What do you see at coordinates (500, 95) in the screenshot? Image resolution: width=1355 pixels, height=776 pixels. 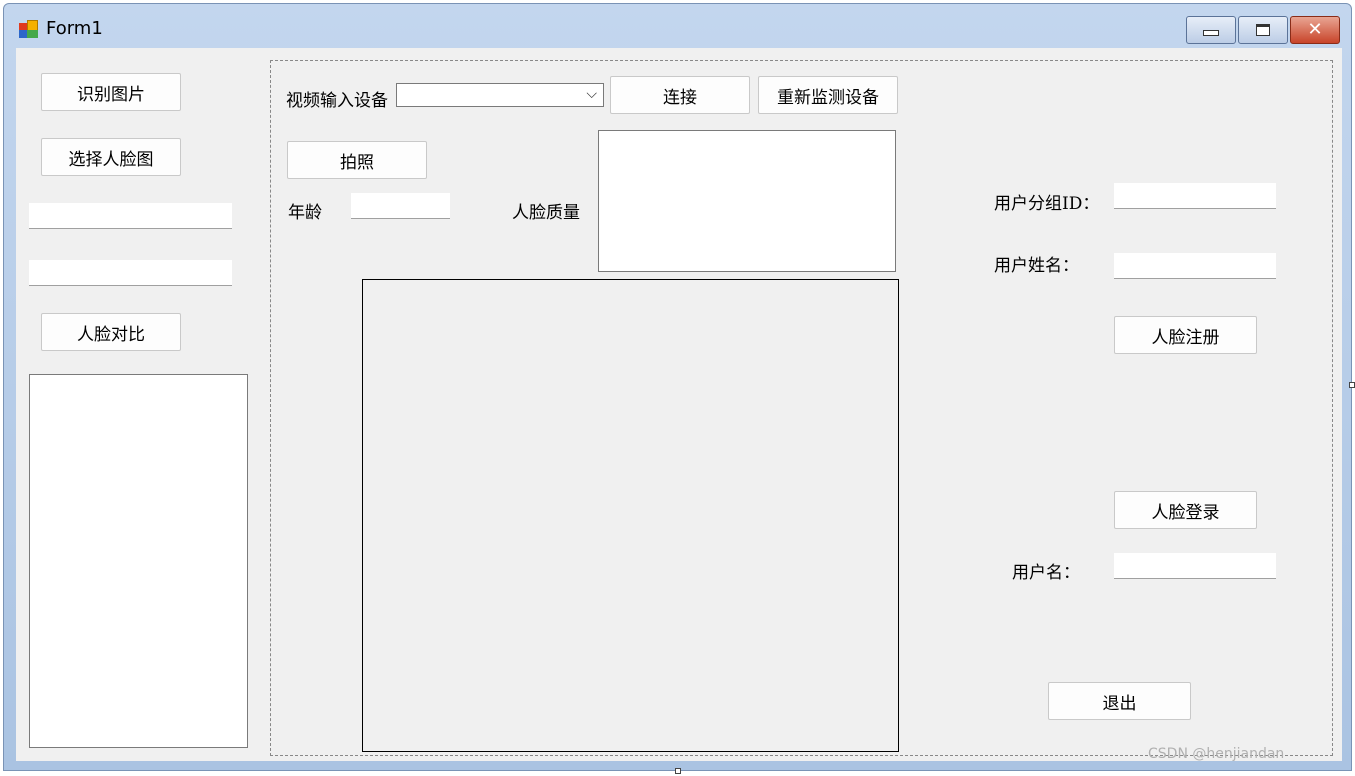 I see `video-device-select: ⌵` at bounding box center [500, 95].